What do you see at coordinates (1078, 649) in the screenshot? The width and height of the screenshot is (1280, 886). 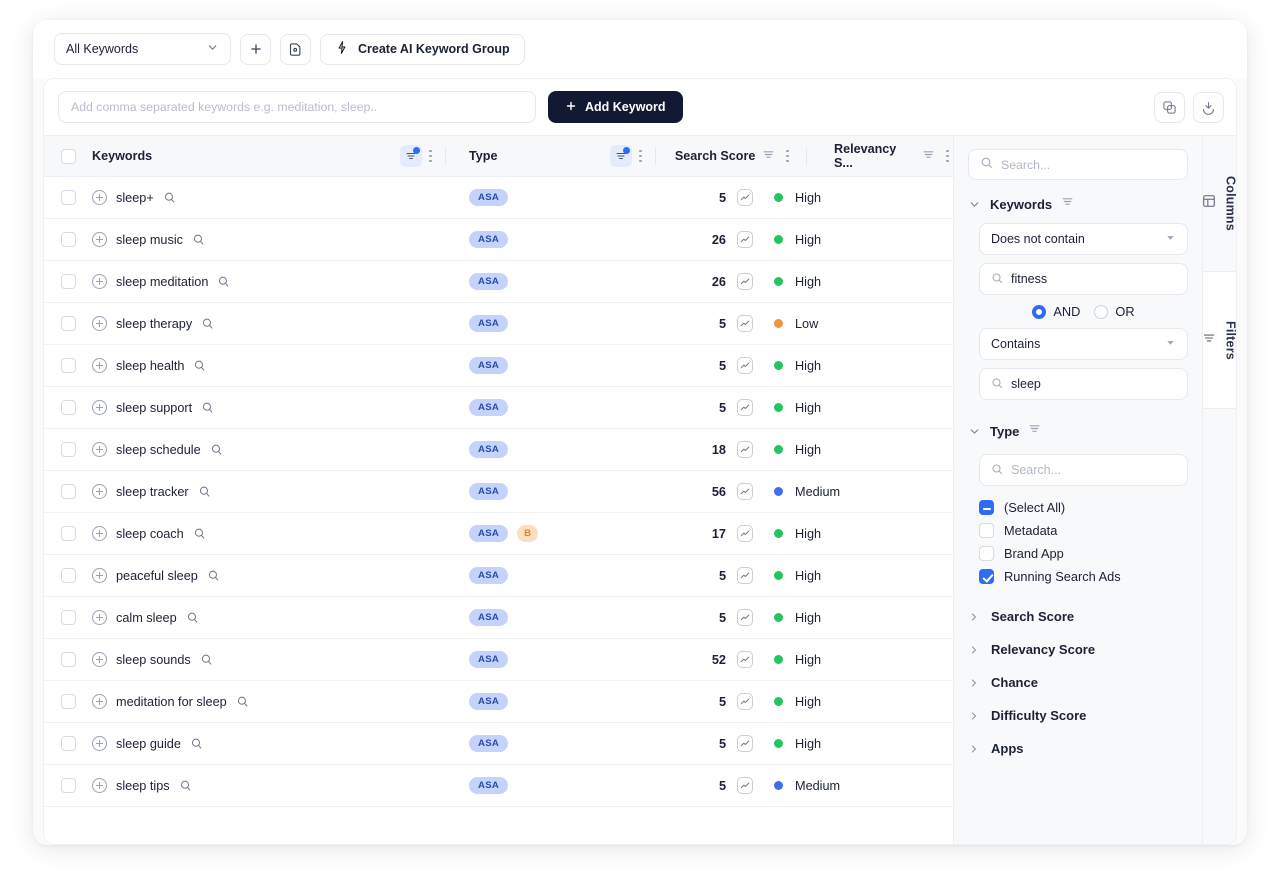 I see `collapsed-filter-section: Relevancy Score` at bounding box center [1078, 649].